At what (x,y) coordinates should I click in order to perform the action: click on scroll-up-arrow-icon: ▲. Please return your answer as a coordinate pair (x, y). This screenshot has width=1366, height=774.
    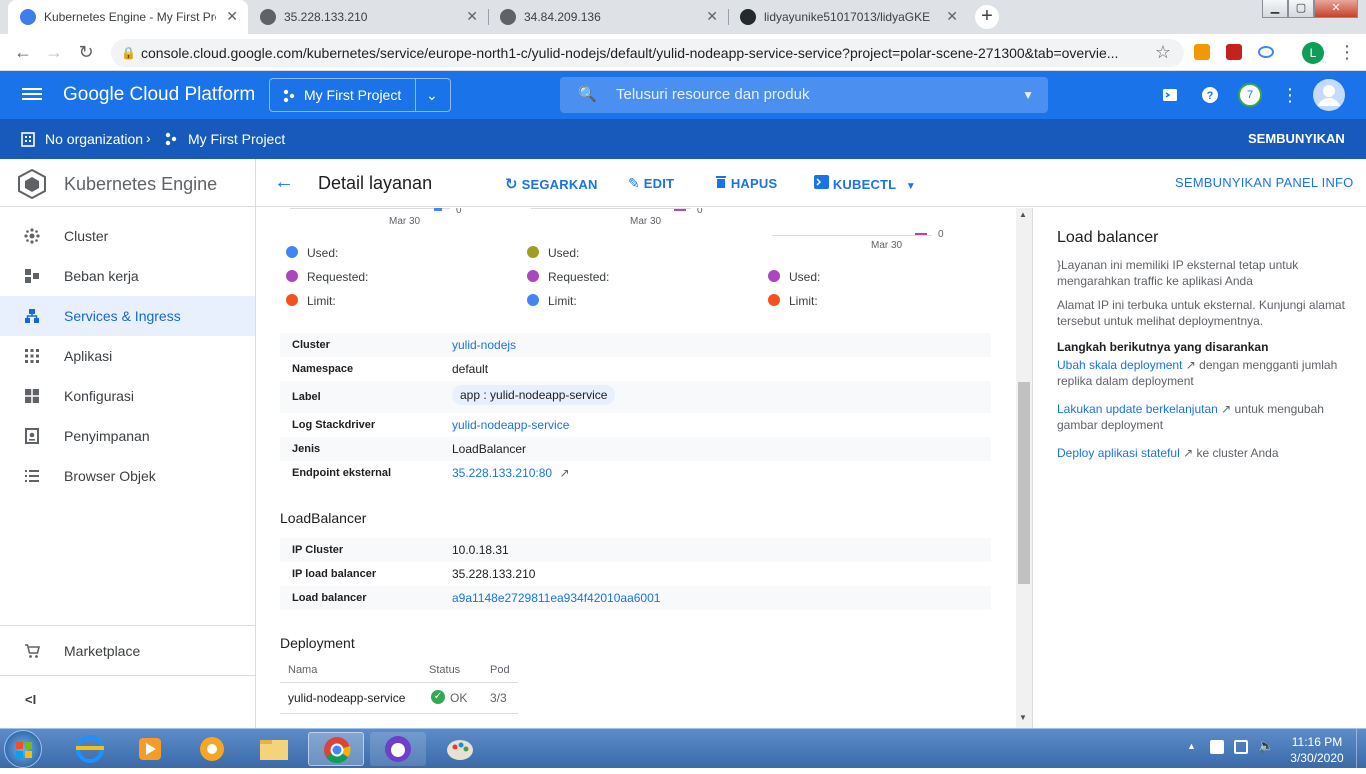
    Looking at the image, I should click on (1023, 214).